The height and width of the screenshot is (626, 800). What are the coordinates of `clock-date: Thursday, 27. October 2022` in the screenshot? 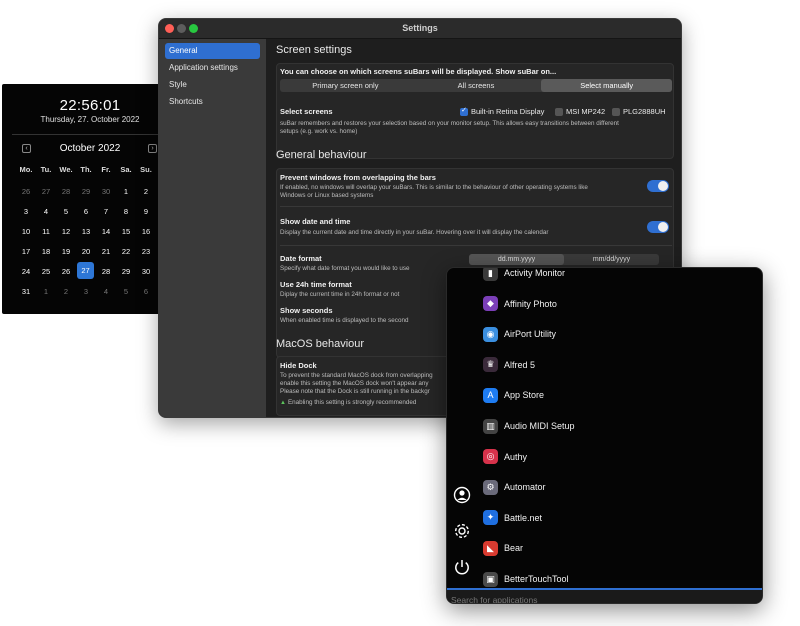 It's located at (90, 119).